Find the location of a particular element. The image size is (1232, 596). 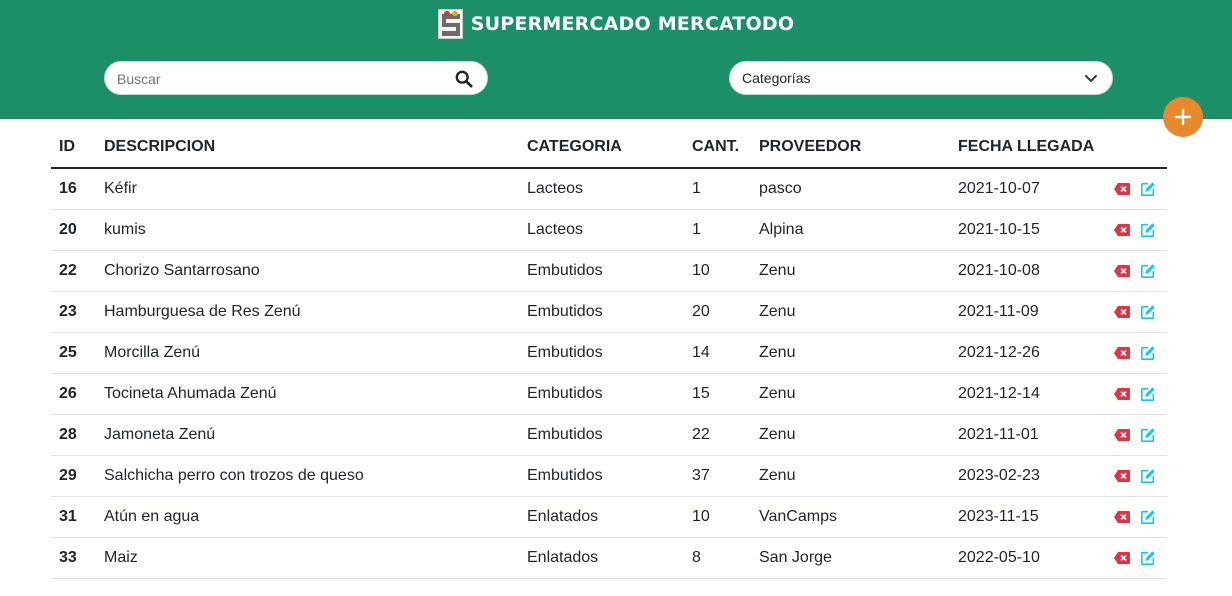

brand: SUPERMERCADO MERCATODO is located at coordinates (616, 24).